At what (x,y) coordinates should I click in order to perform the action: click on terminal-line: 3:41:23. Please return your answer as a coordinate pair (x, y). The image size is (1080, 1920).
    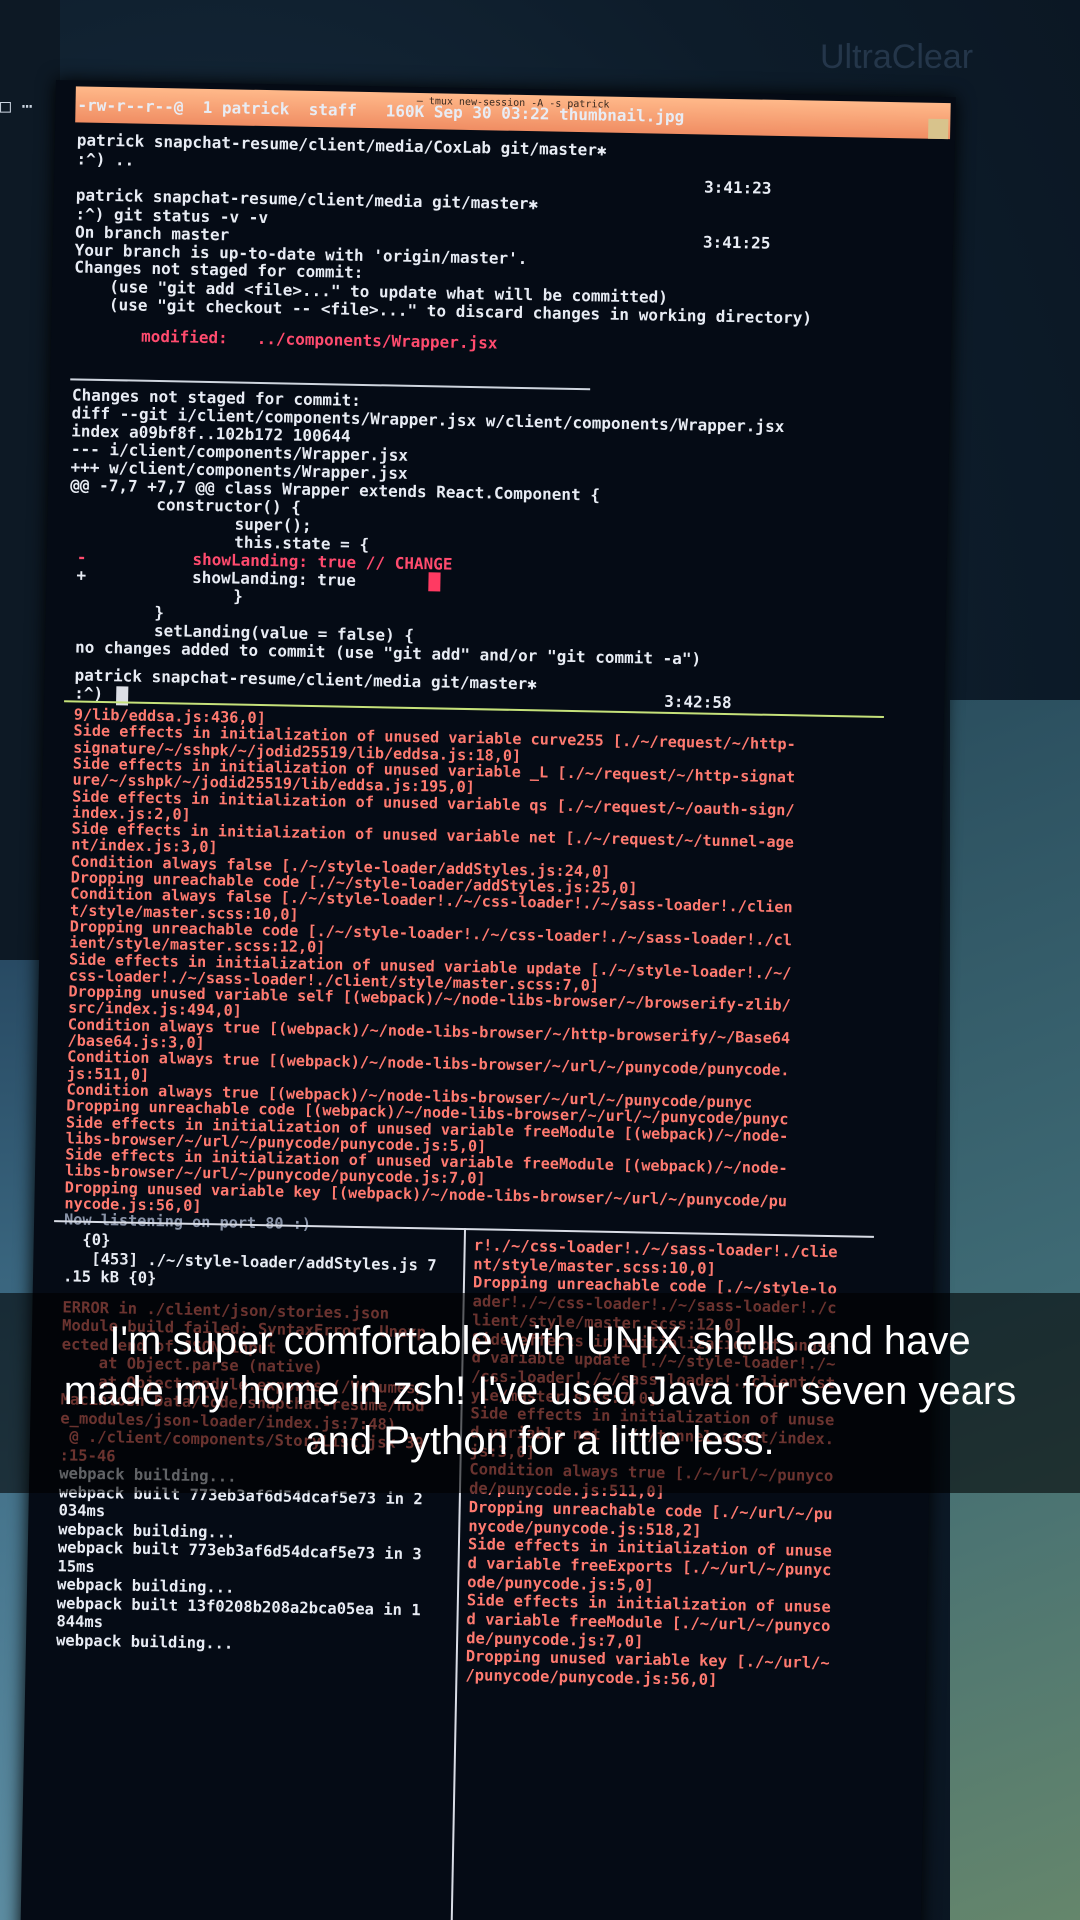
    Looking at the image, I should click on (737, 187).